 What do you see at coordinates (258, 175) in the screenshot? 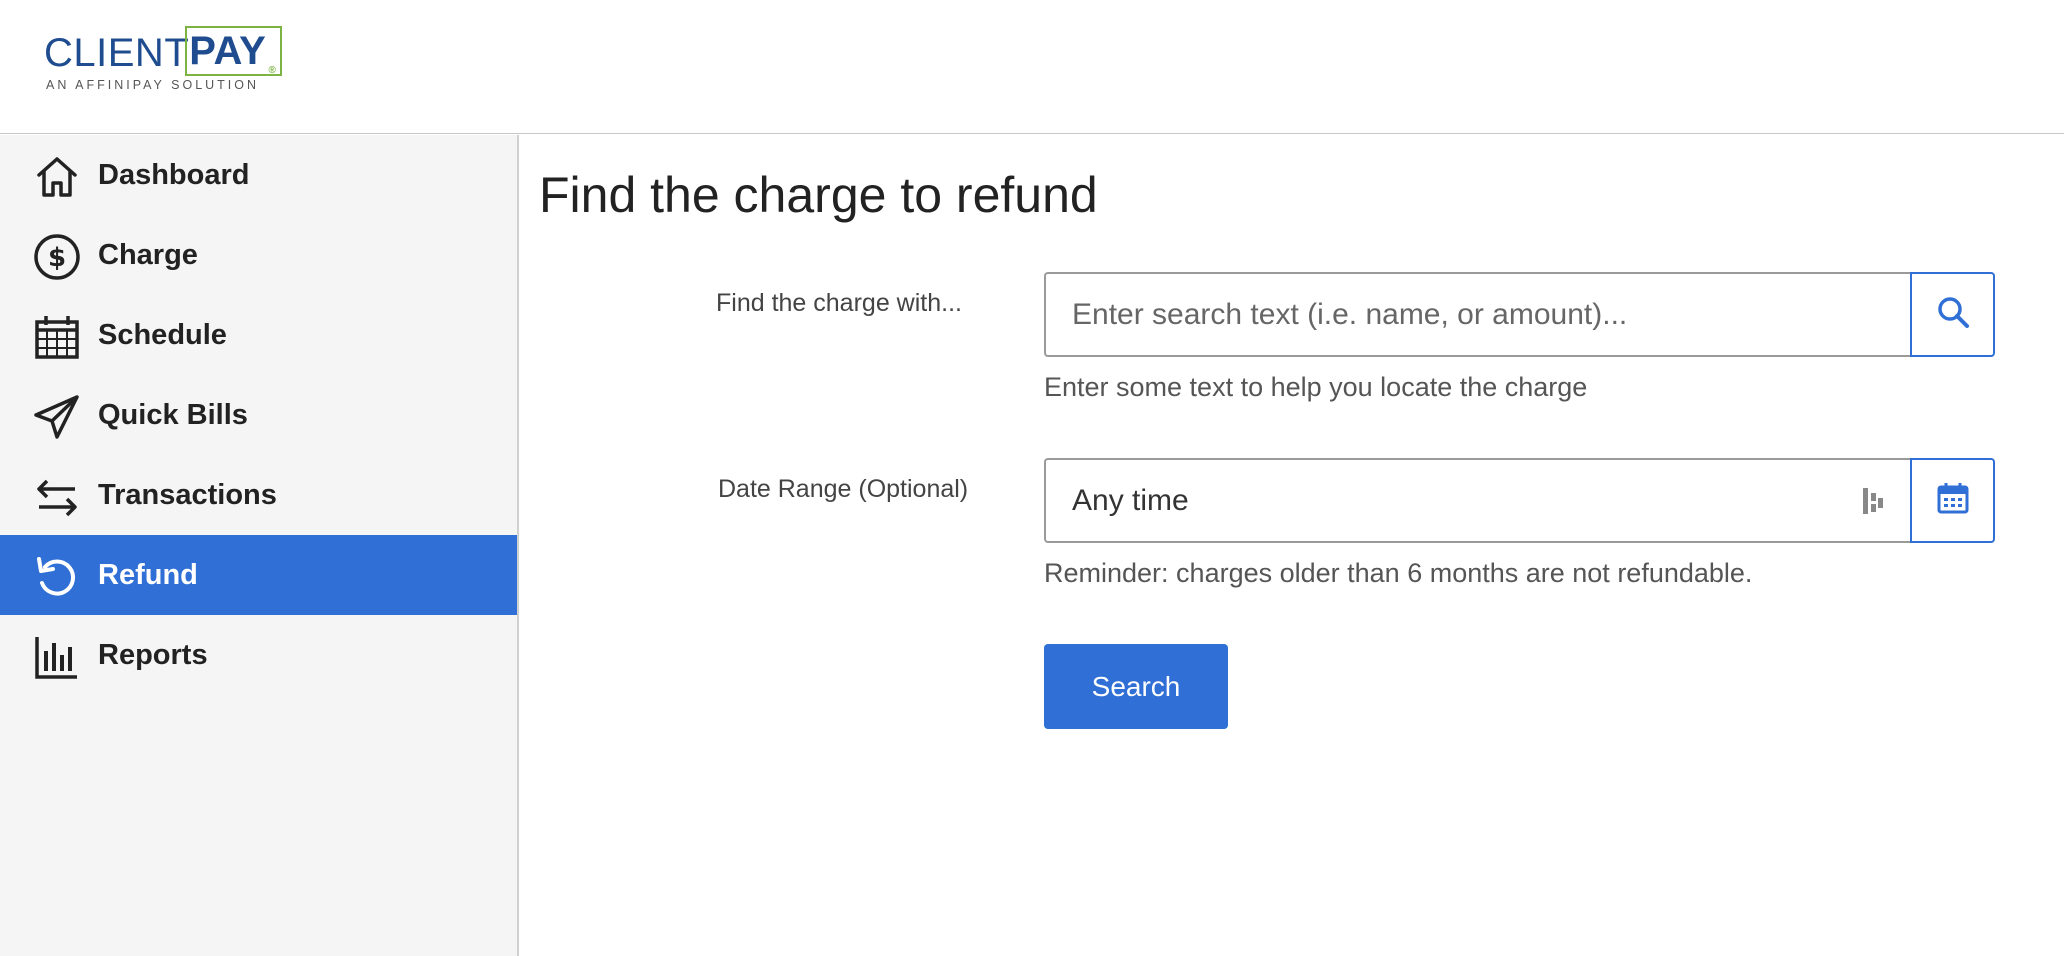
I see `sidebar-item-dashboard: Dashboard` at bounding box center [258, 175].